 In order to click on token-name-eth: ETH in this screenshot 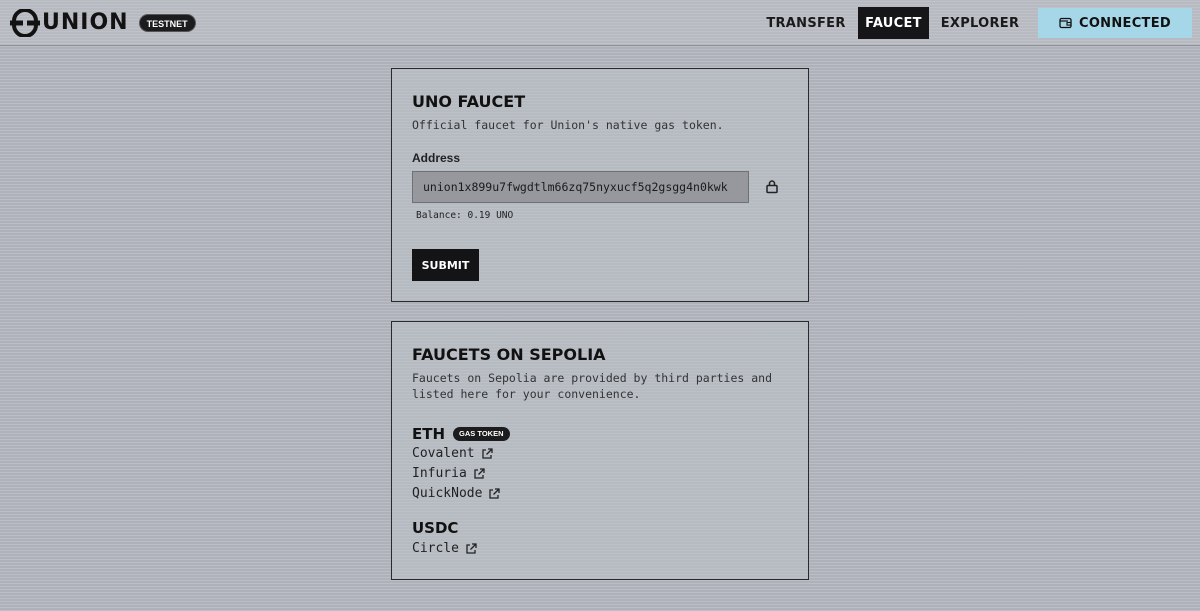, I will do `click(429, 434)`.